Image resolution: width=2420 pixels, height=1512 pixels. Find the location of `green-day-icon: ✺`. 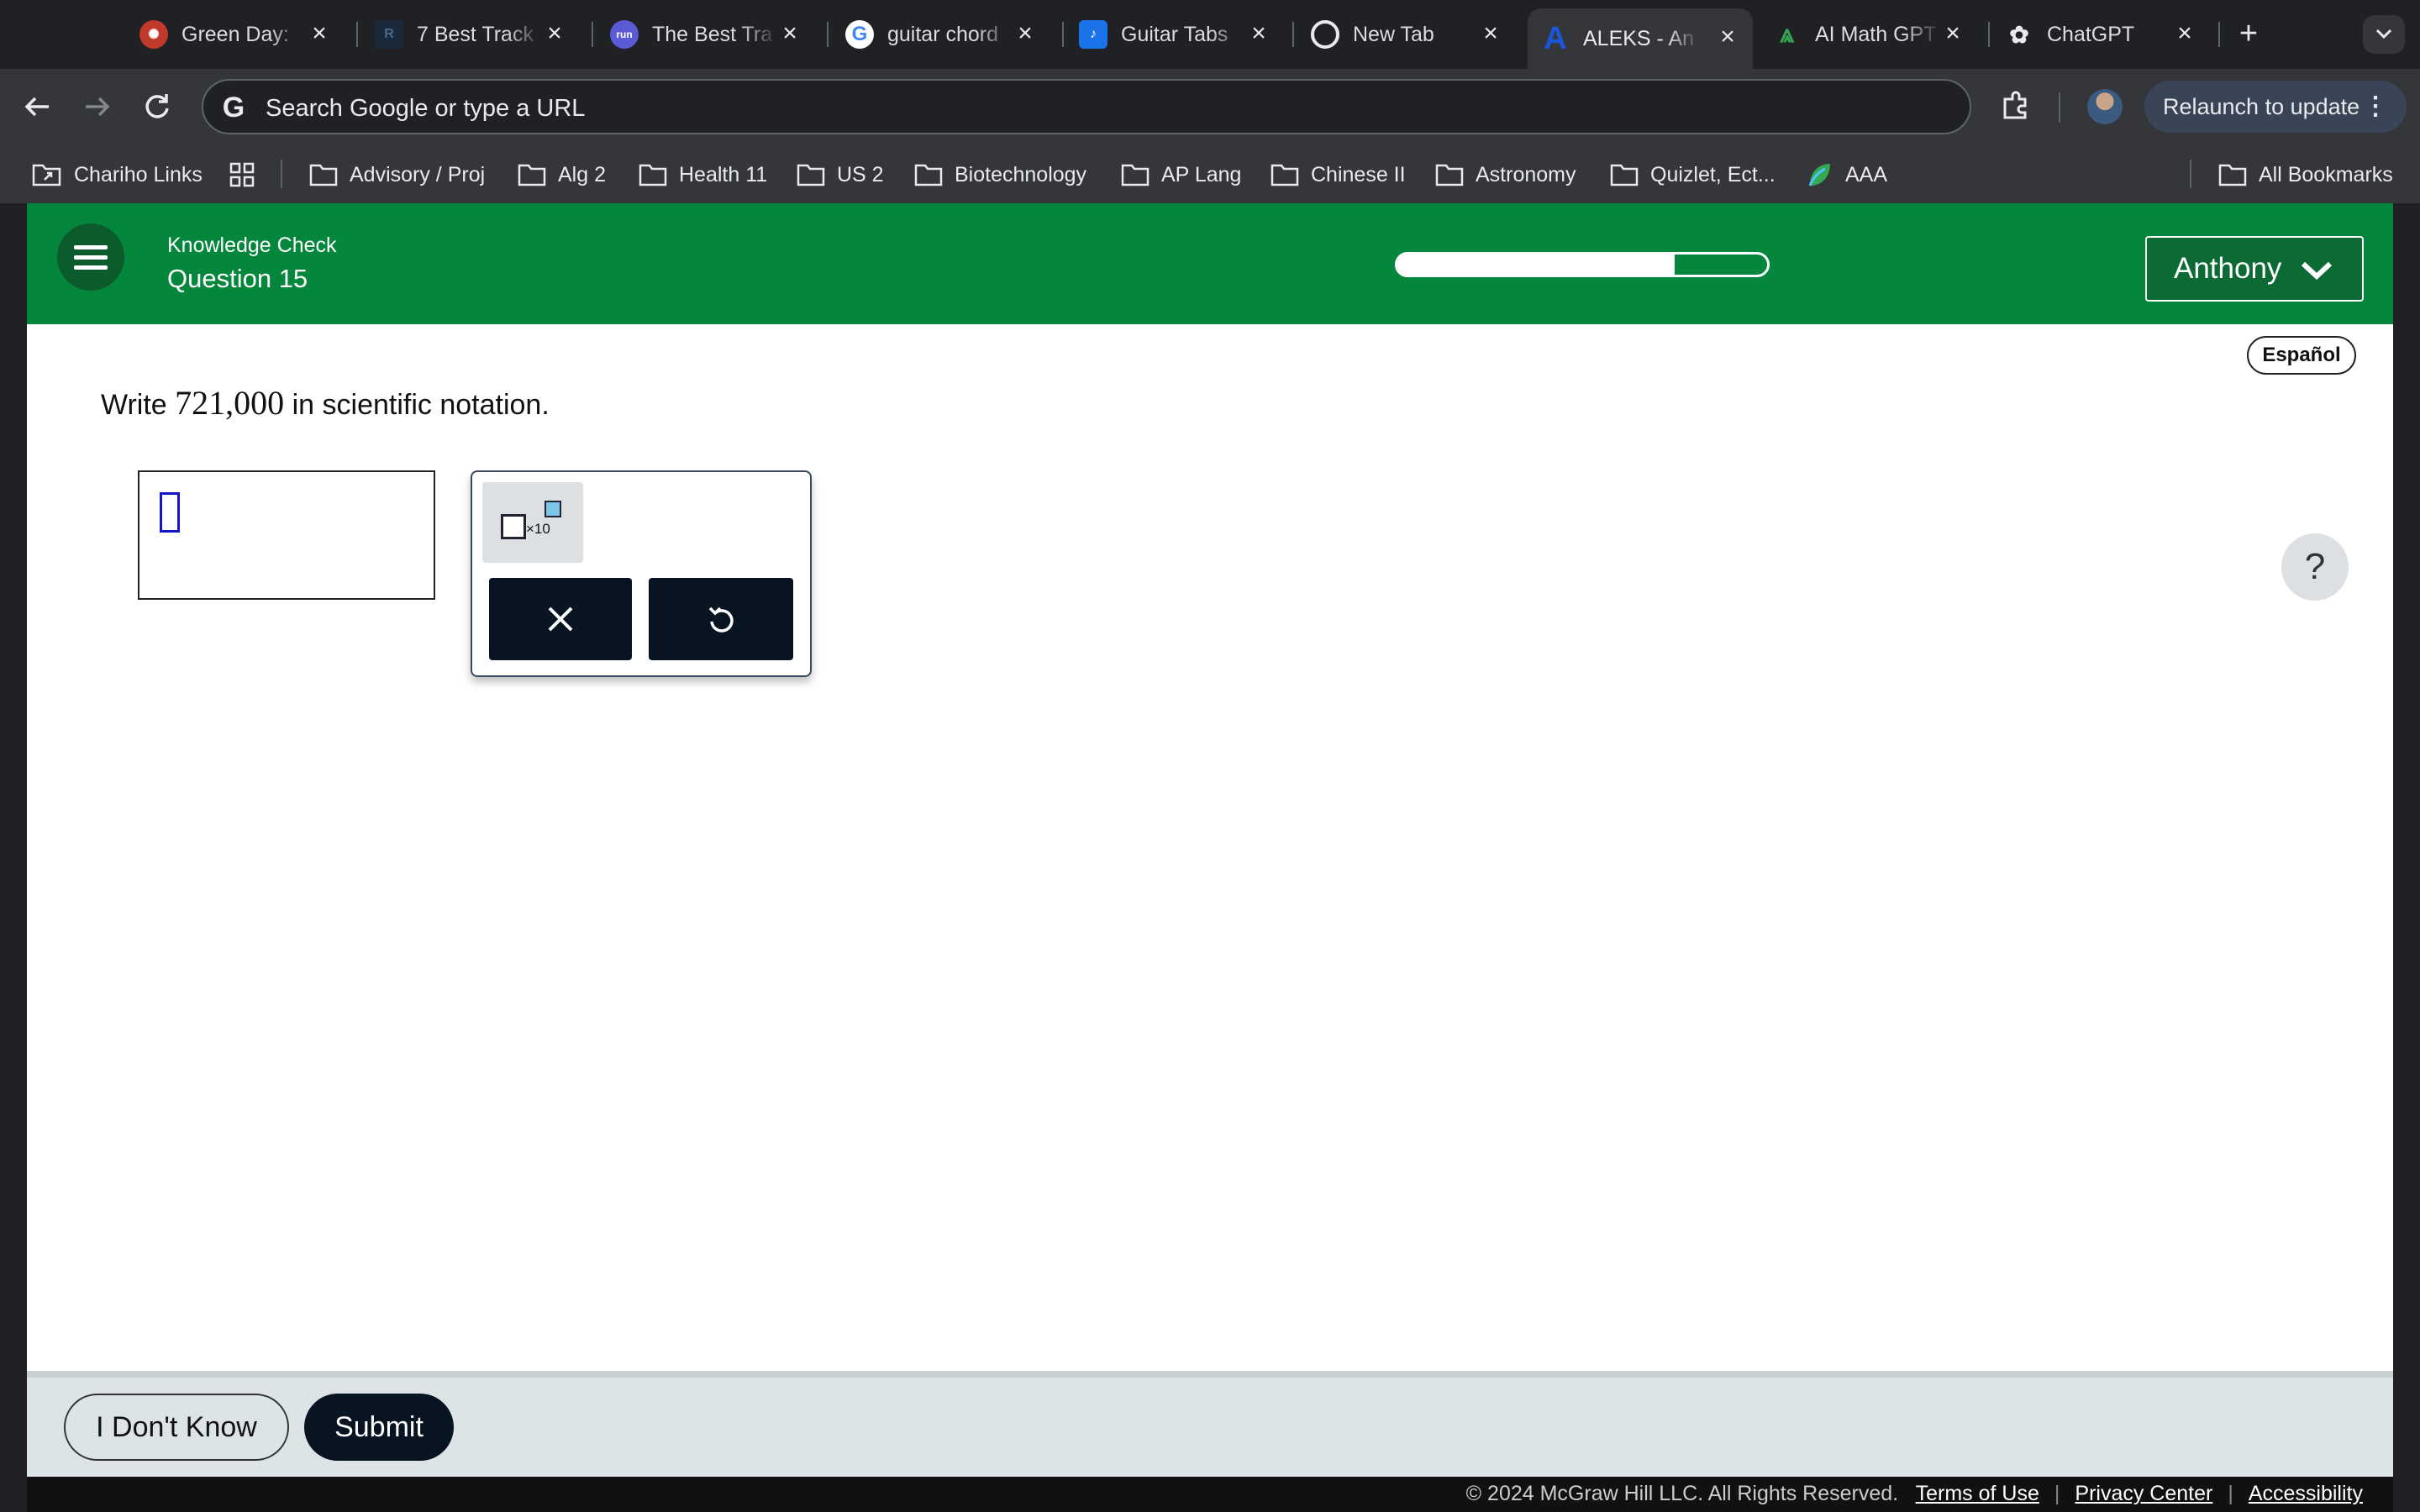

green-day-icon: ✺ is located at coordinates (153, 34).